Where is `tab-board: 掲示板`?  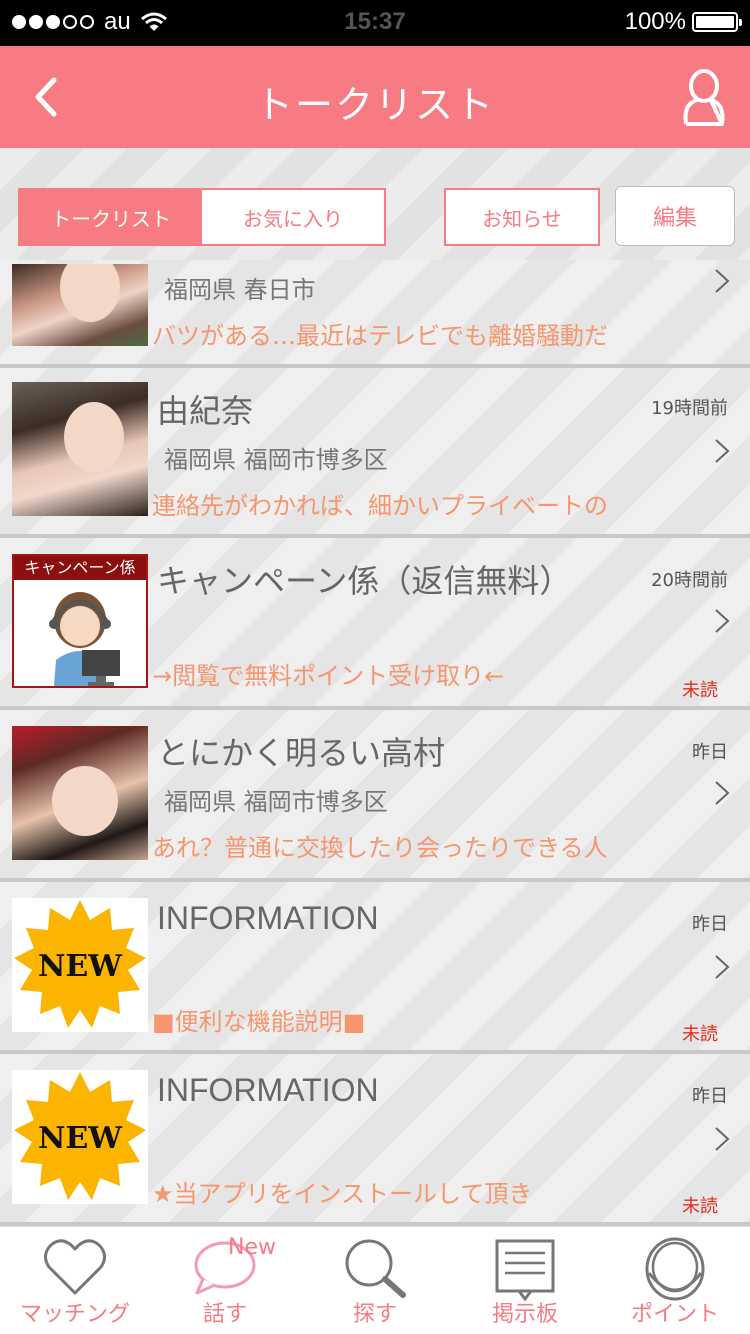 tab-board: 掲示板 is located at coordinates (525, 1280).